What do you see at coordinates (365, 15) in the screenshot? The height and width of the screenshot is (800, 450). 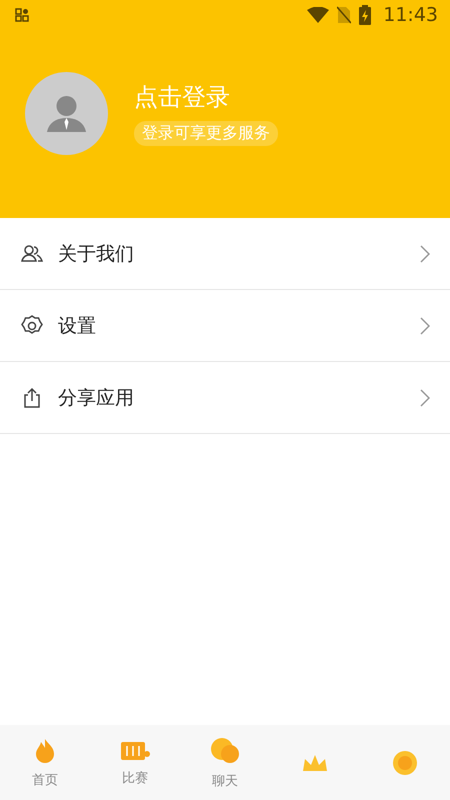 I see `battery-charging-icon` at bounding box center [365, 15].